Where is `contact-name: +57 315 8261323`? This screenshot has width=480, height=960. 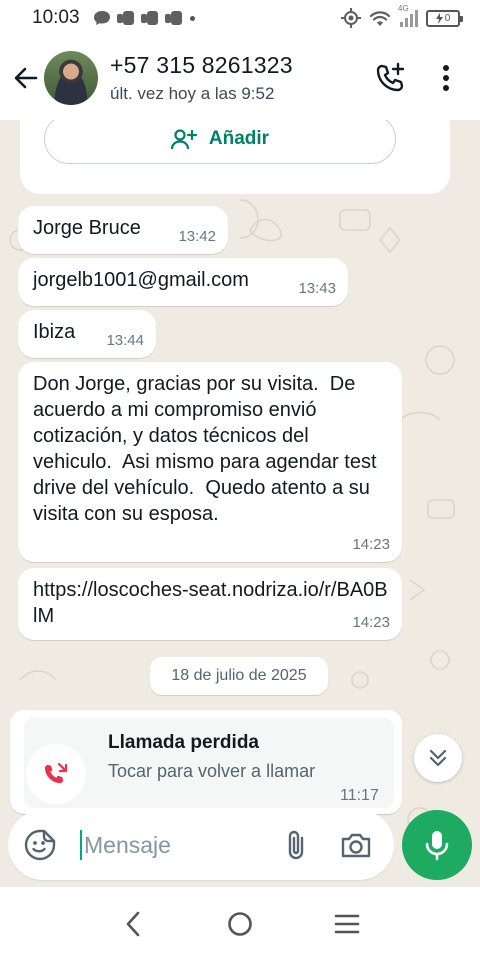
contact-name: +57 315 8261323 is located at coordinates (201, 65).